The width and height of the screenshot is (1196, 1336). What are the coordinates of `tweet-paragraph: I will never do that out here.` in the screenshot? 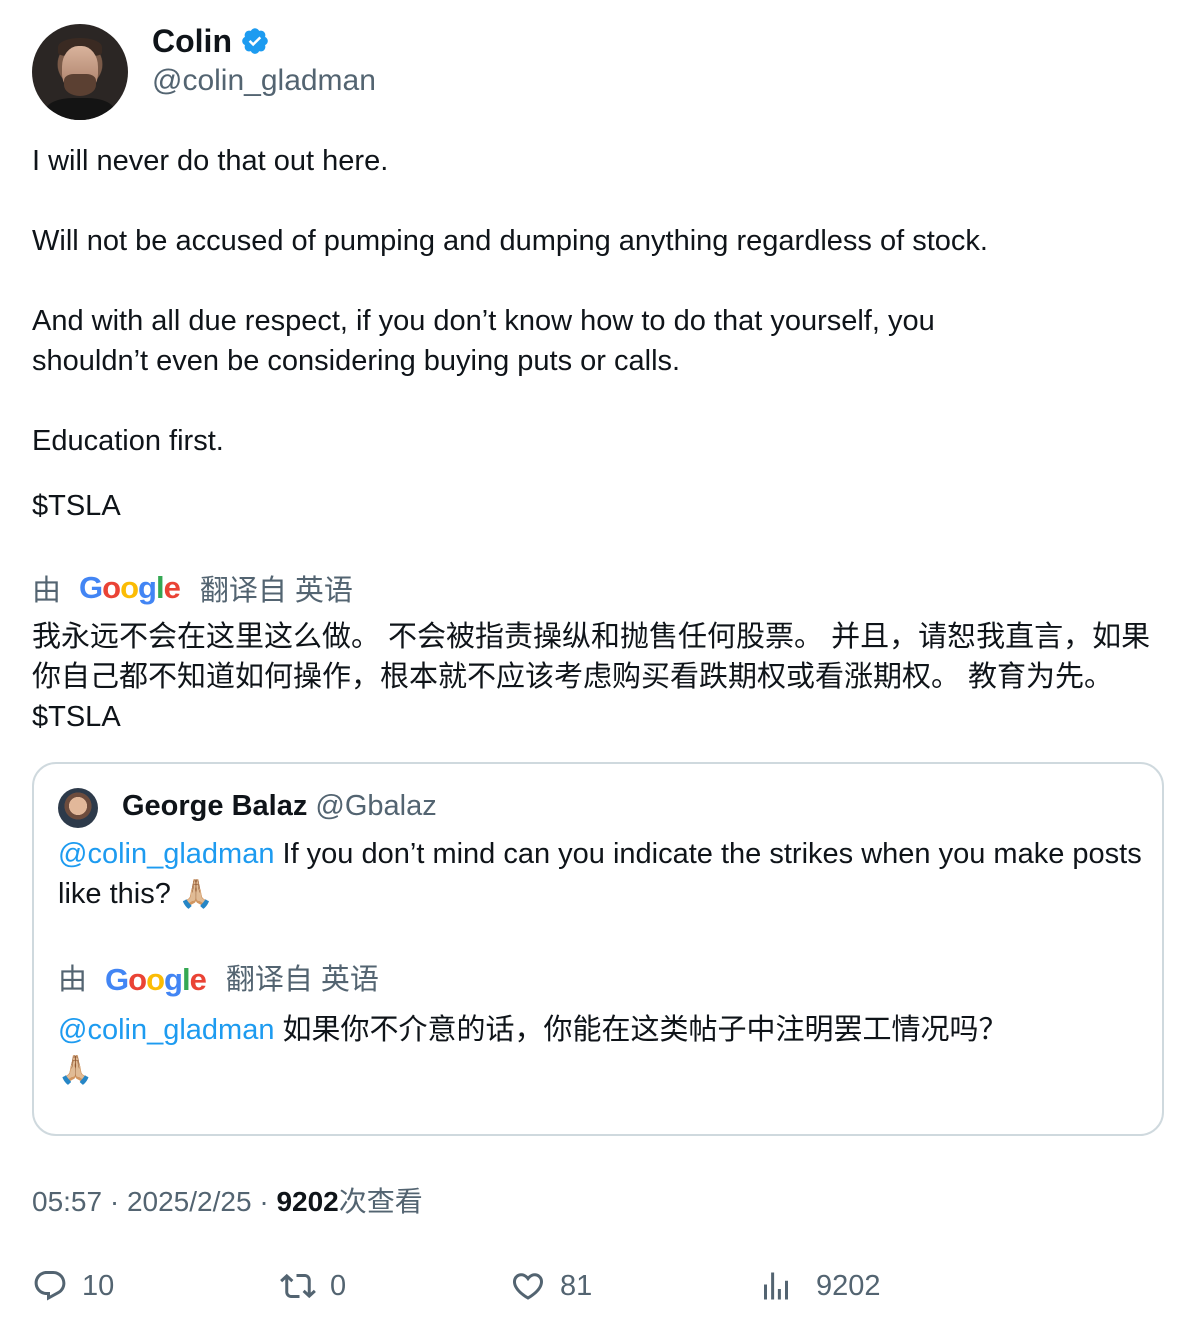 It's located at (210, 161).